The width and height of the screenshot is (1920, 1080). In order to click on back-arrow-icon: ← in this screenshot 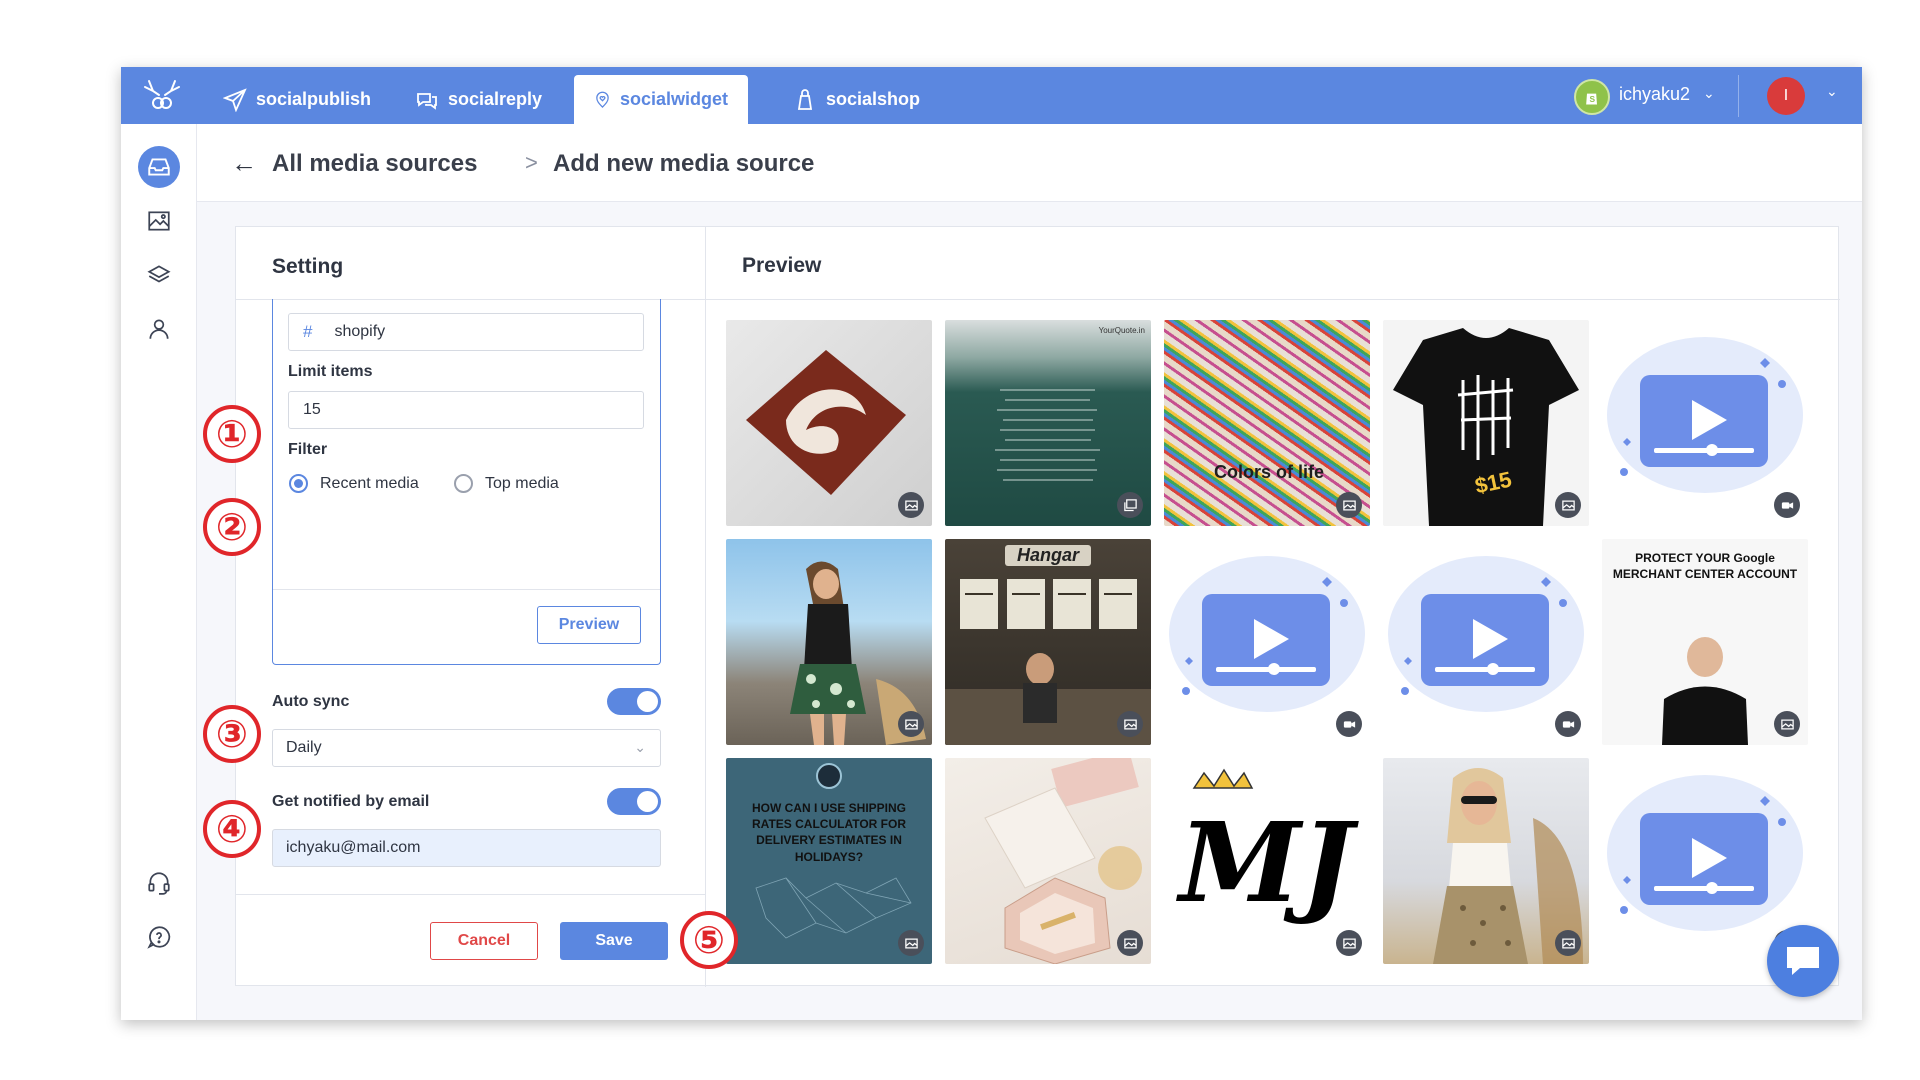, I will do `click(244, 163)`.